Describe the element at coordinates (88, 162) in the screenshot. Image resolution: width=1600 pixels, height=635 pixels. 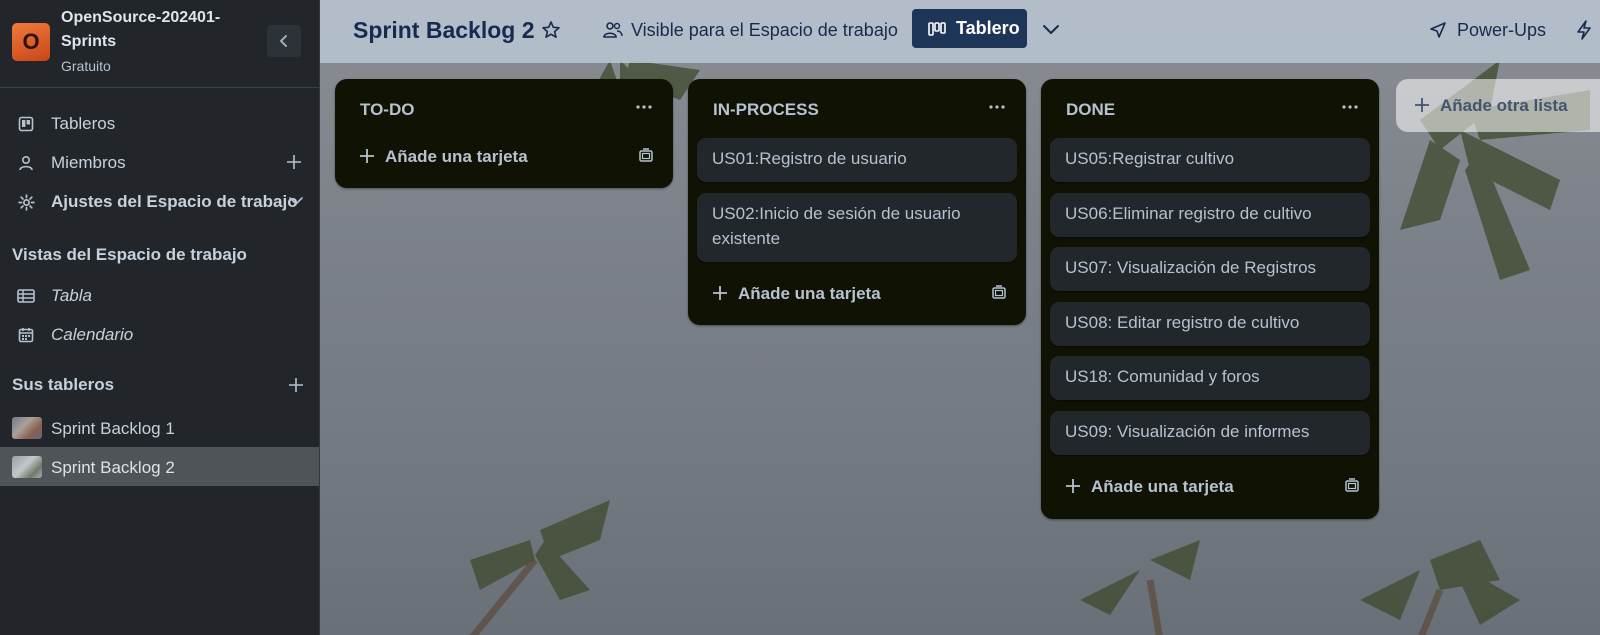
I see `sidebar-item-label: Miembros` at that location.